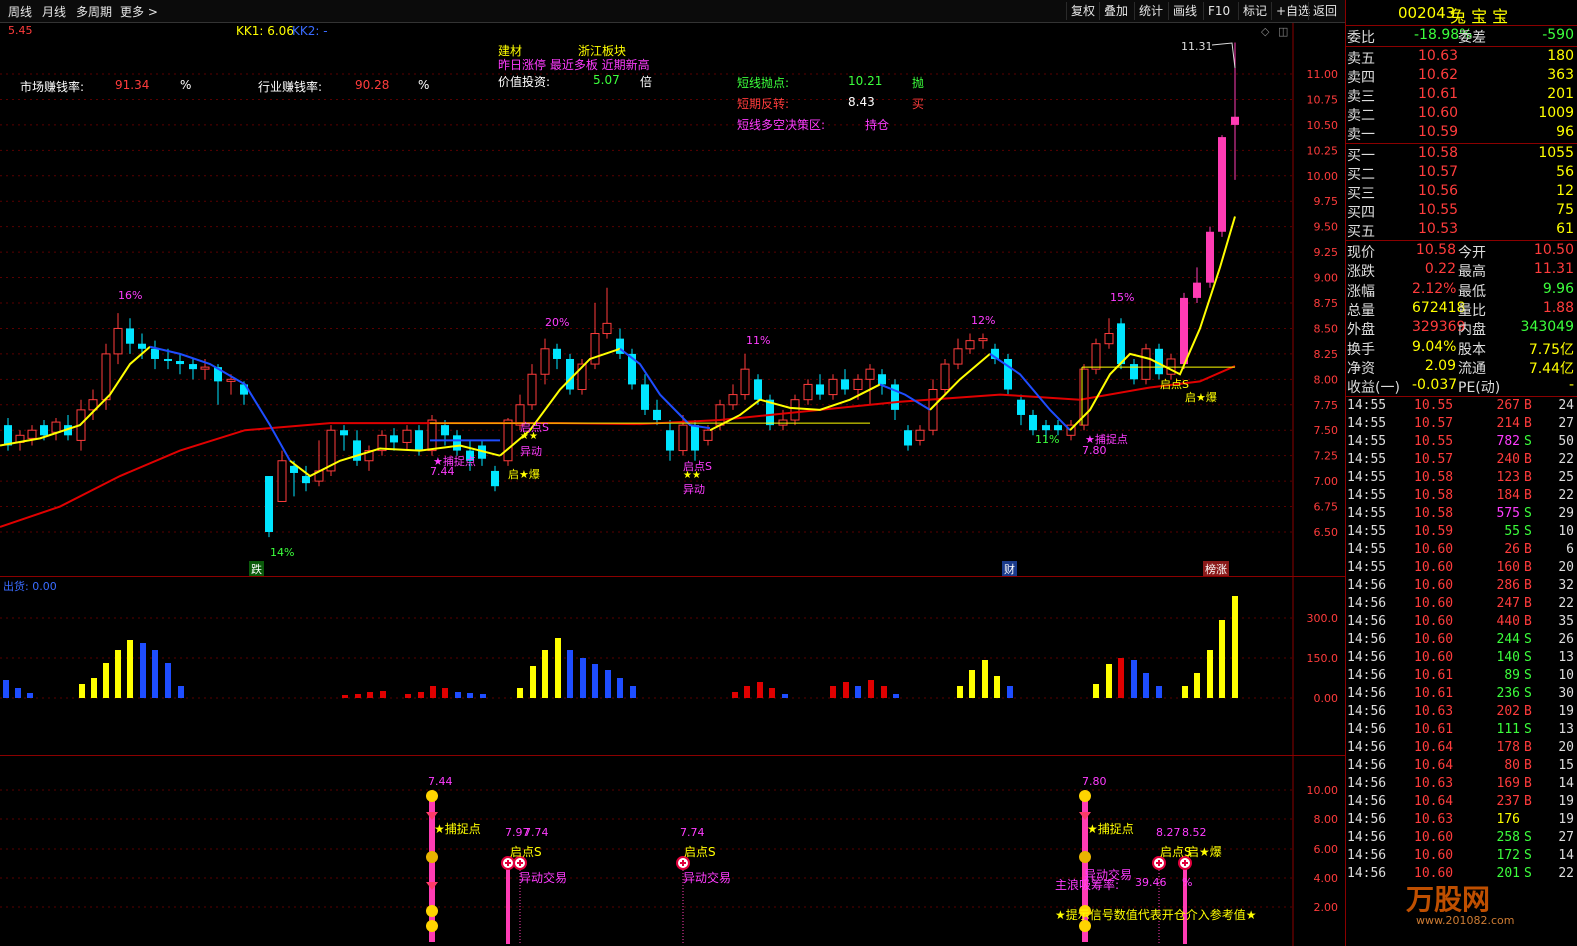  Describe the element at coordinates (1461, 605) in the screenshot. I see `tick-row: 14:56 10.60 247 B 22` at that location.